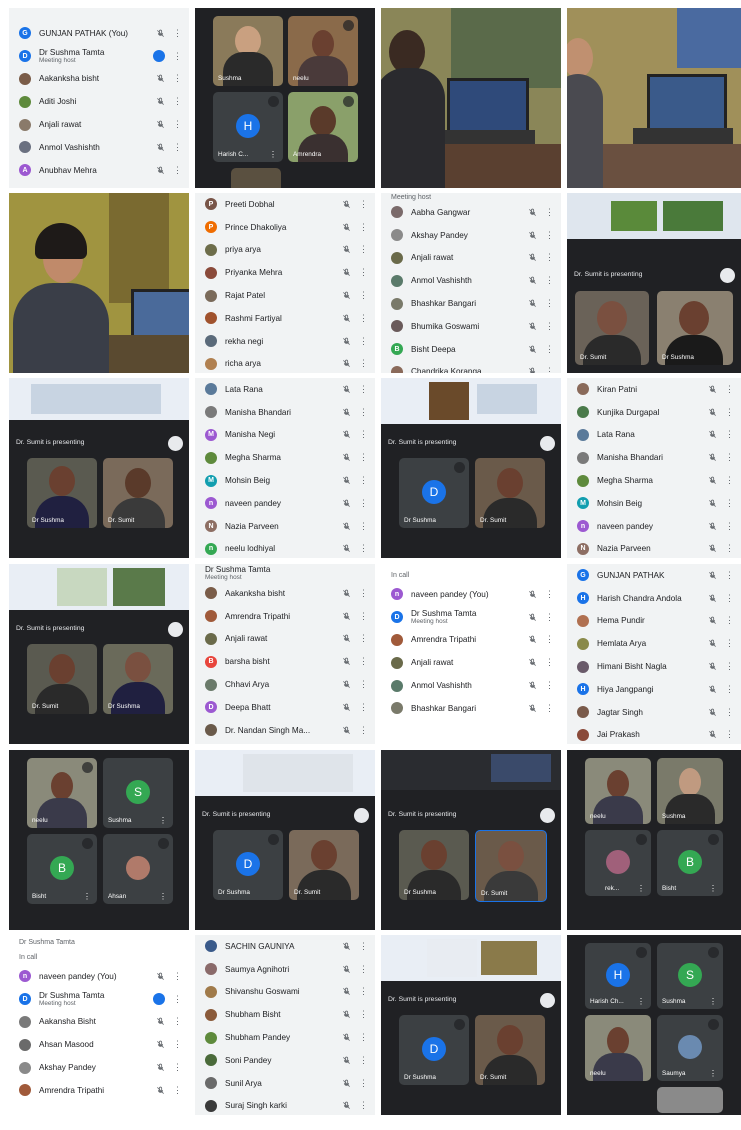 The width and height of the screenshot is (741, 1130). I want to click on video-tile, so click(690, 1100).